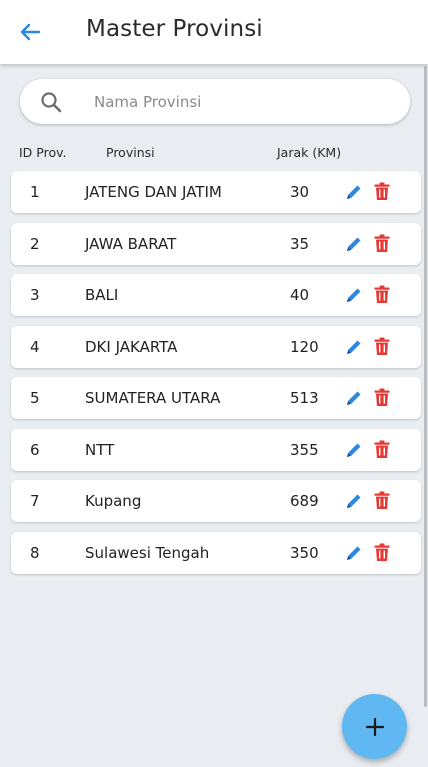 The width and height of the screenshot is (428, 767). I want to click on add-province-button, so click(374, 726).